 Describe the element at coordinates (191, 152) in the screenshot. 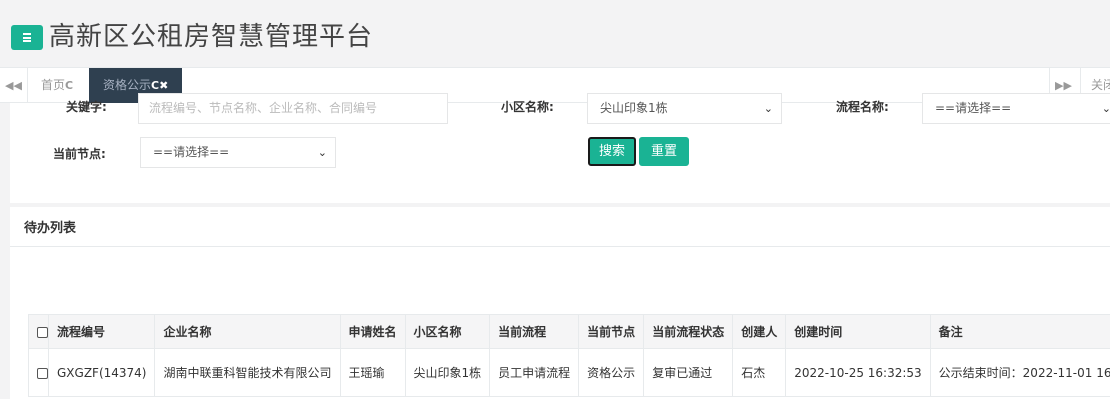

I see `node-select-value: ==请选择==` at that location.